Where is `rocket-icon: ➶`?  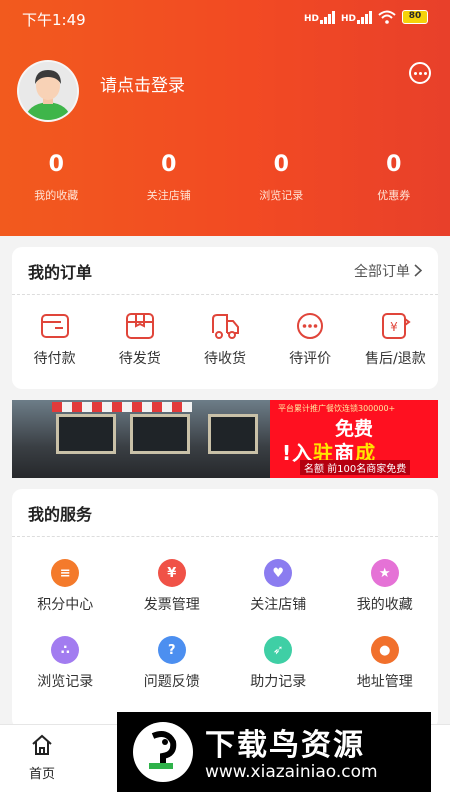 rocket-icon: ➶ is located at coordinates (278, 650).